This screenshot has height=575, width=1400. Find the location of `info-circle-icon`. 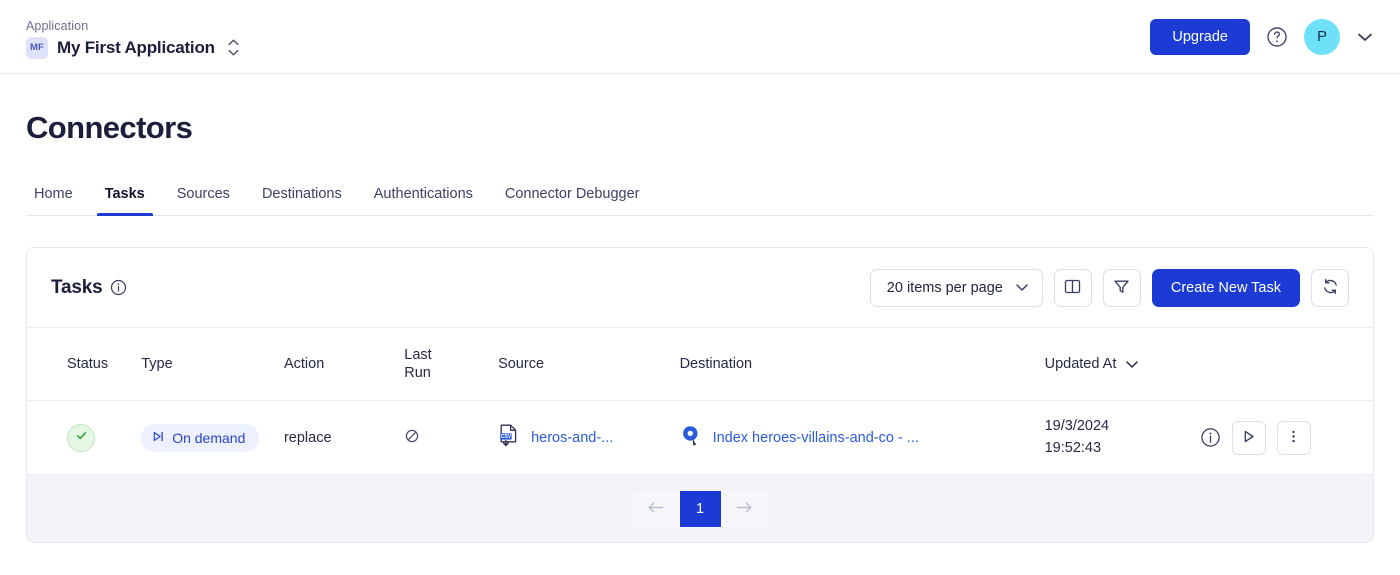

info-circle-icon is located at coordinates (118, 287).